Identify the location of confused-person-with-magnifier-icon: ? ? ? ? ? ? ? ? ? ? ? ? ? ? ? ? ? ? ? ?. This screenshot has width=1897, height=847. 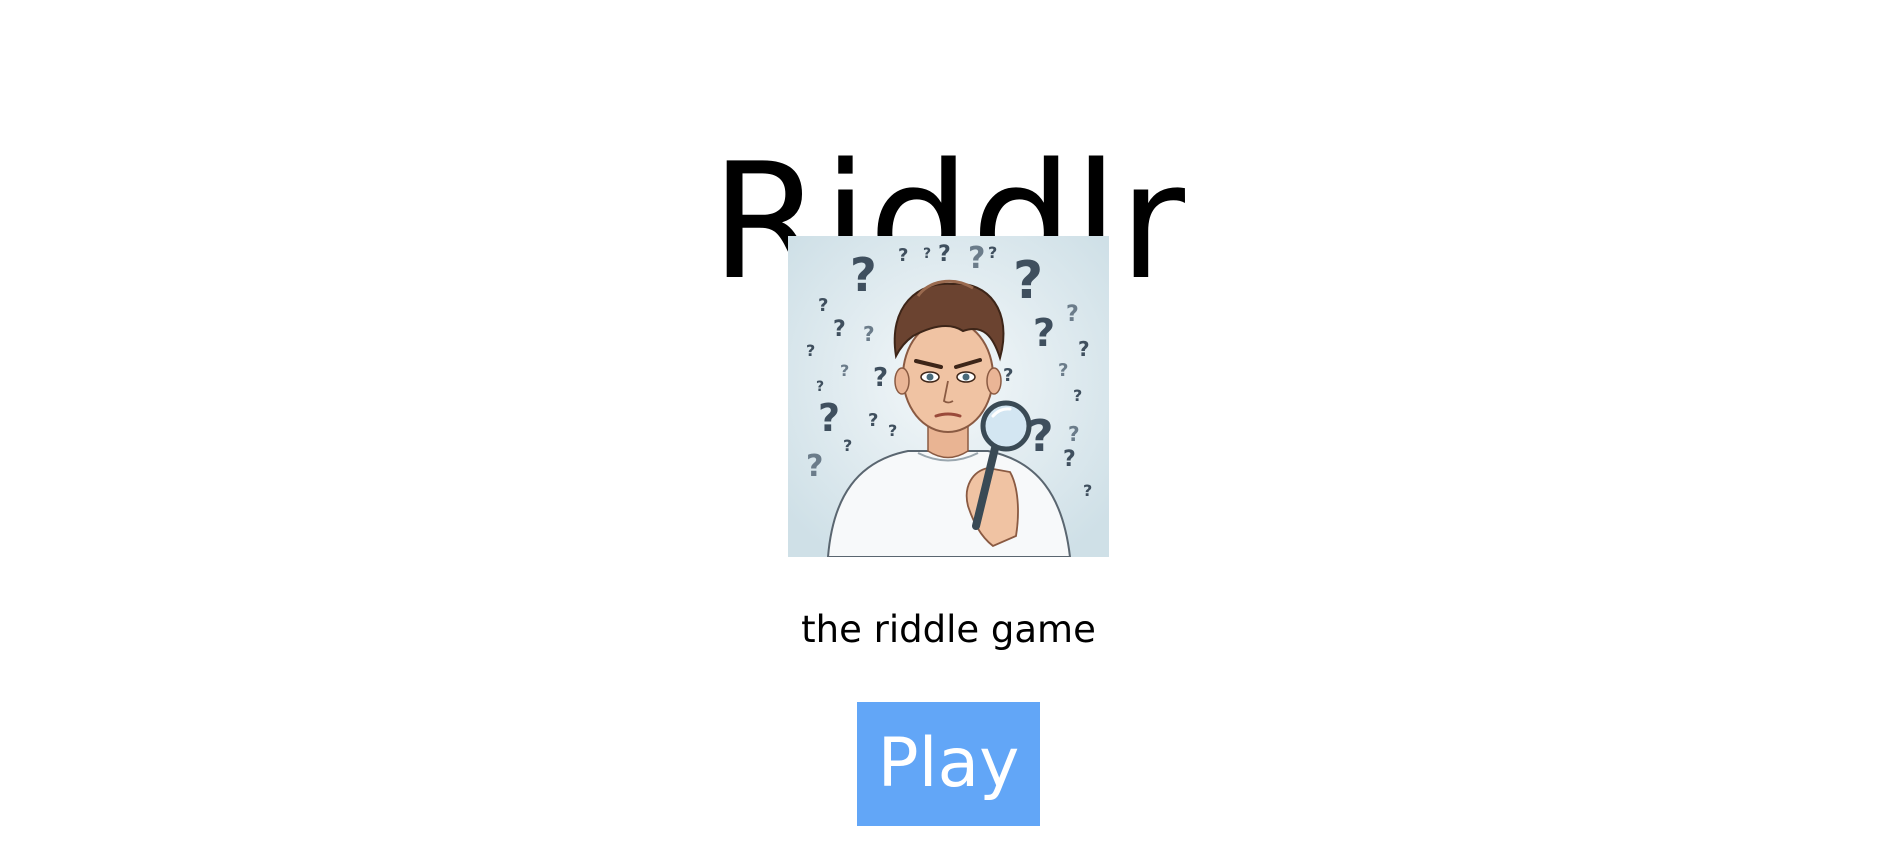
(948, 396).